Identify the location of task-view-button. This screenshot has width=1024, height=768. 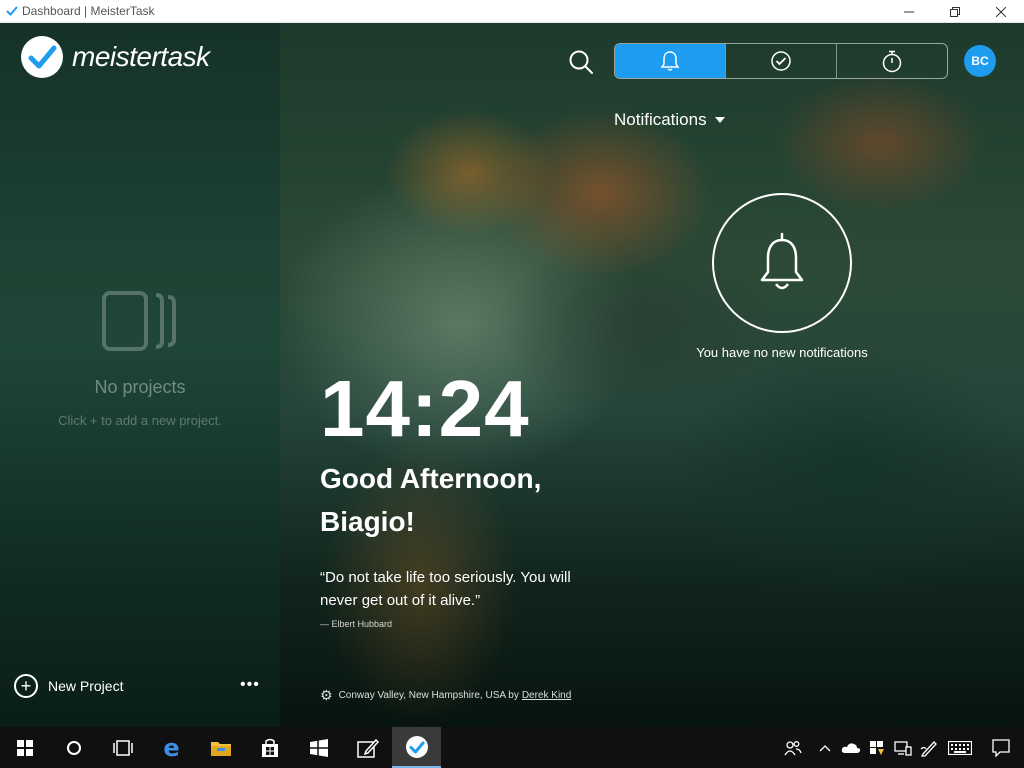
(122, 747).